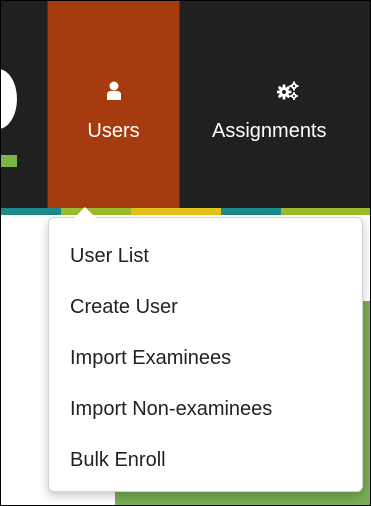  What do you see at coordinates (205, 467) in the screenshot?
I see `menu-item-bulk-enroll: Bulk Enroll` at bounding box center [205, 467].